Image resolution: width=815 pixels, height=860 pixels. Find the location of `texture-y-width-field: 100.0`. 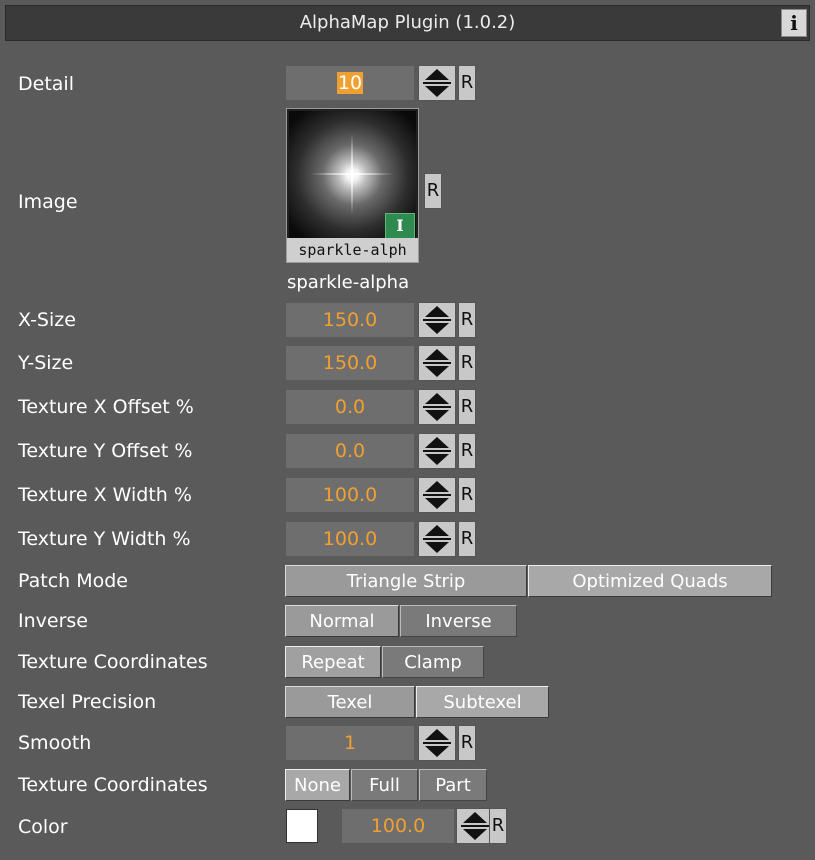

texture-y-width-field: 100.0 is located at coordinates (350, 539).